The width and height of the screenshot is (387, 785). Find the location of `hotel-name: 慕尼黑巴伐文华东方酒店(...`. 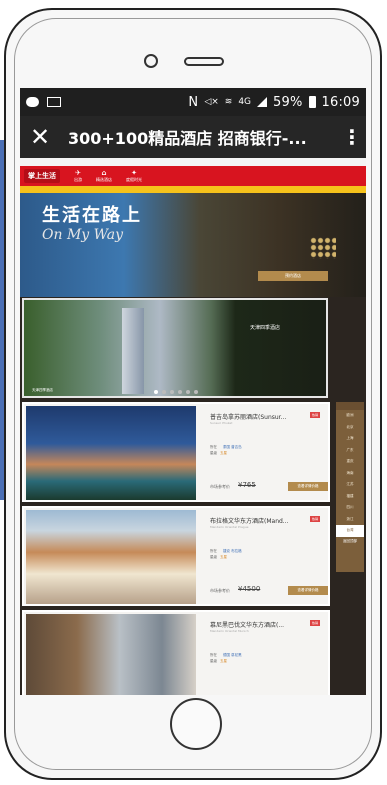

hotel-name: 慕尼黑巴伐文华东方酒店(... is located at coordinates (258, 624).